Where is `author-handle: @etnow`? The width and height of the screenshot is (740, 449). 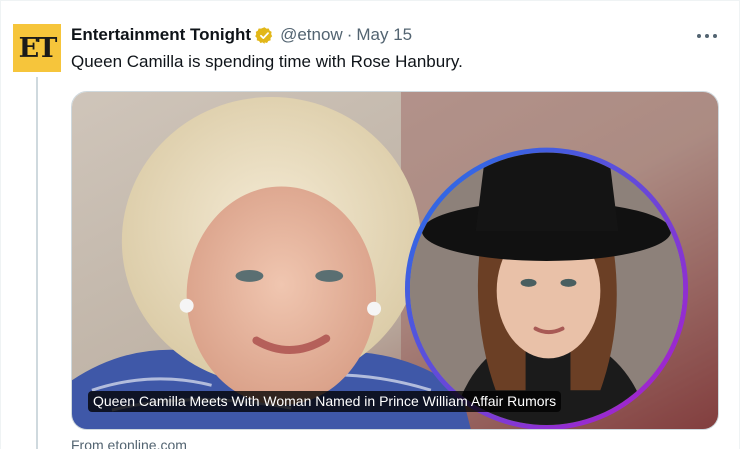
author-handle: @etnow is located at coordinates (311, 35).